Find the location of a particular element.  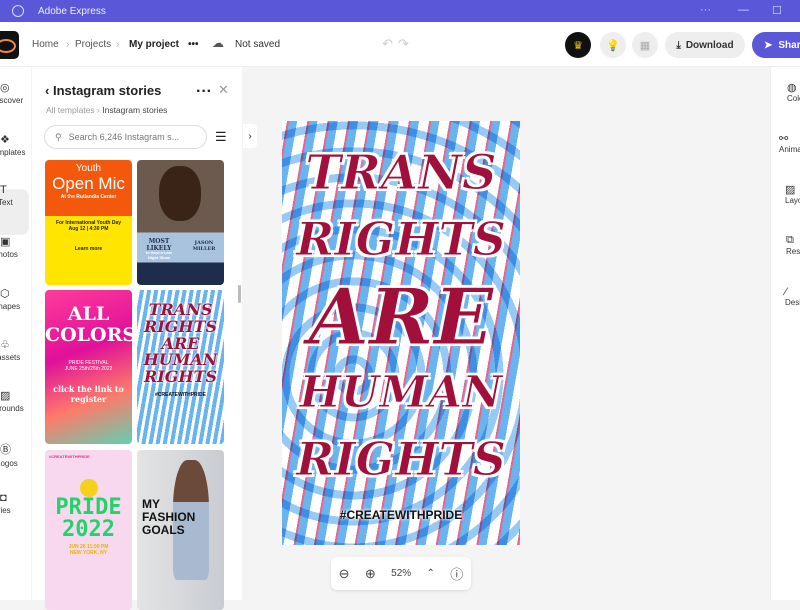

animation-icon: ⚯ is located at coordinates (784, 139).